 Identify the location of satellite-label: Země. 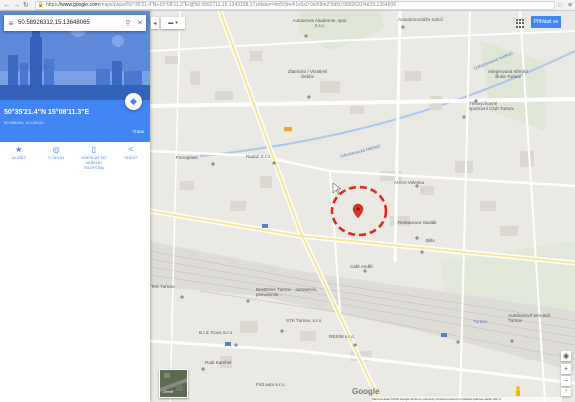
(168, 391).